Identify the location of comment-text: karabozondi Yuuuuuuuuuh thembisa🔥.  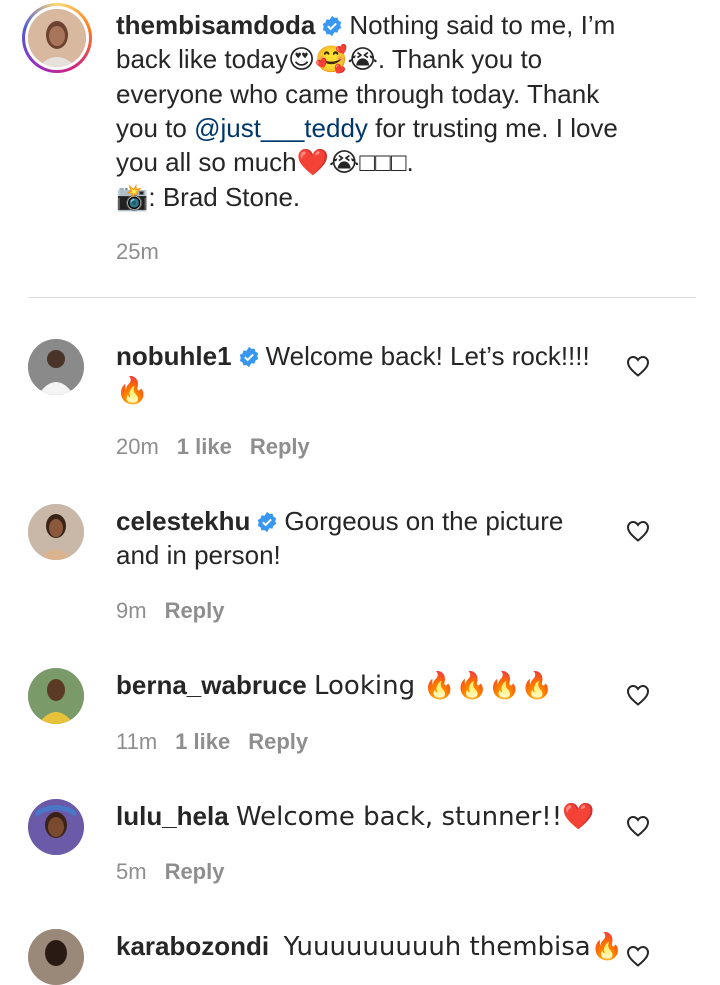
(376, 946).